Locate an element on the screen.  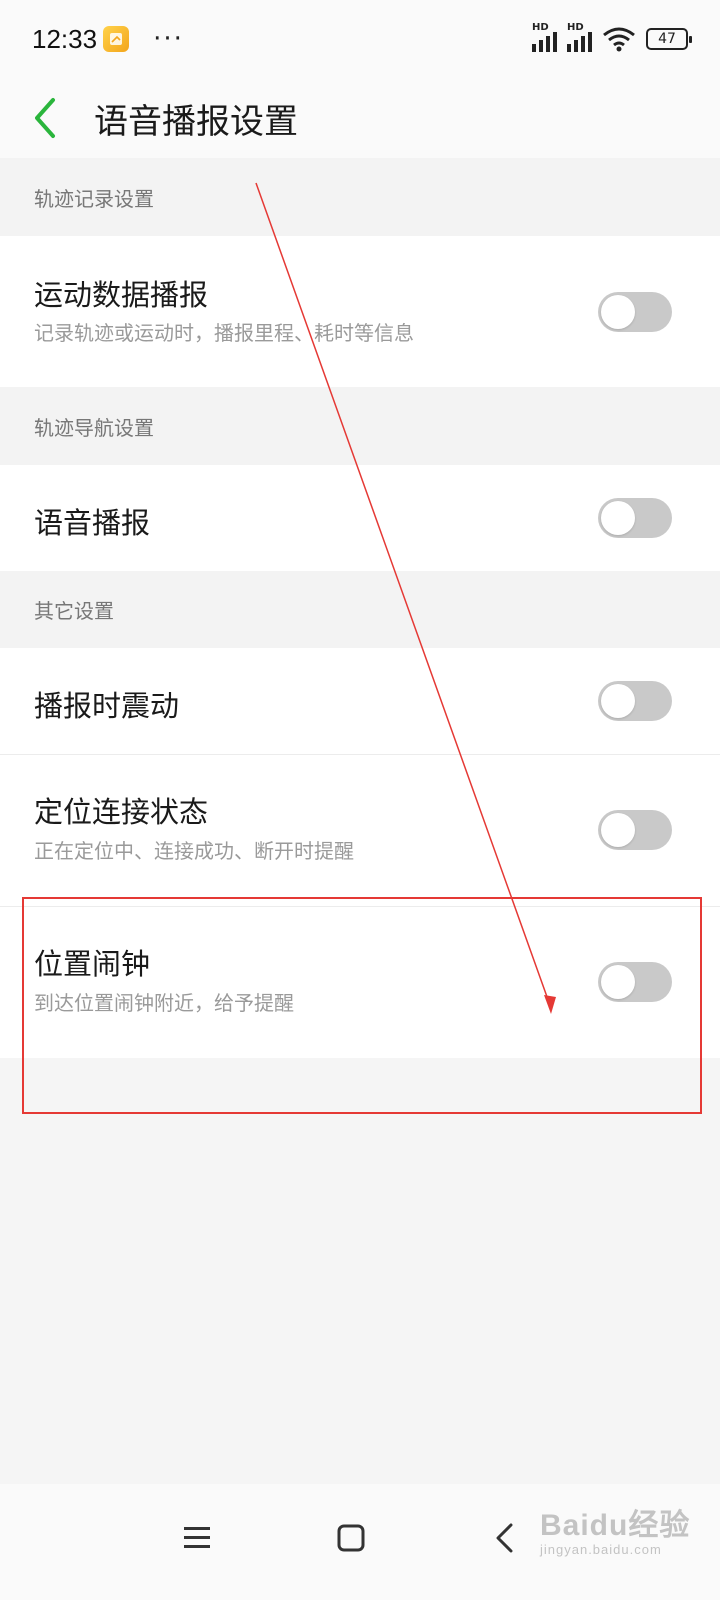
section-header-track-record: 轨迹记录设置 is located at coordinates (360, 197).